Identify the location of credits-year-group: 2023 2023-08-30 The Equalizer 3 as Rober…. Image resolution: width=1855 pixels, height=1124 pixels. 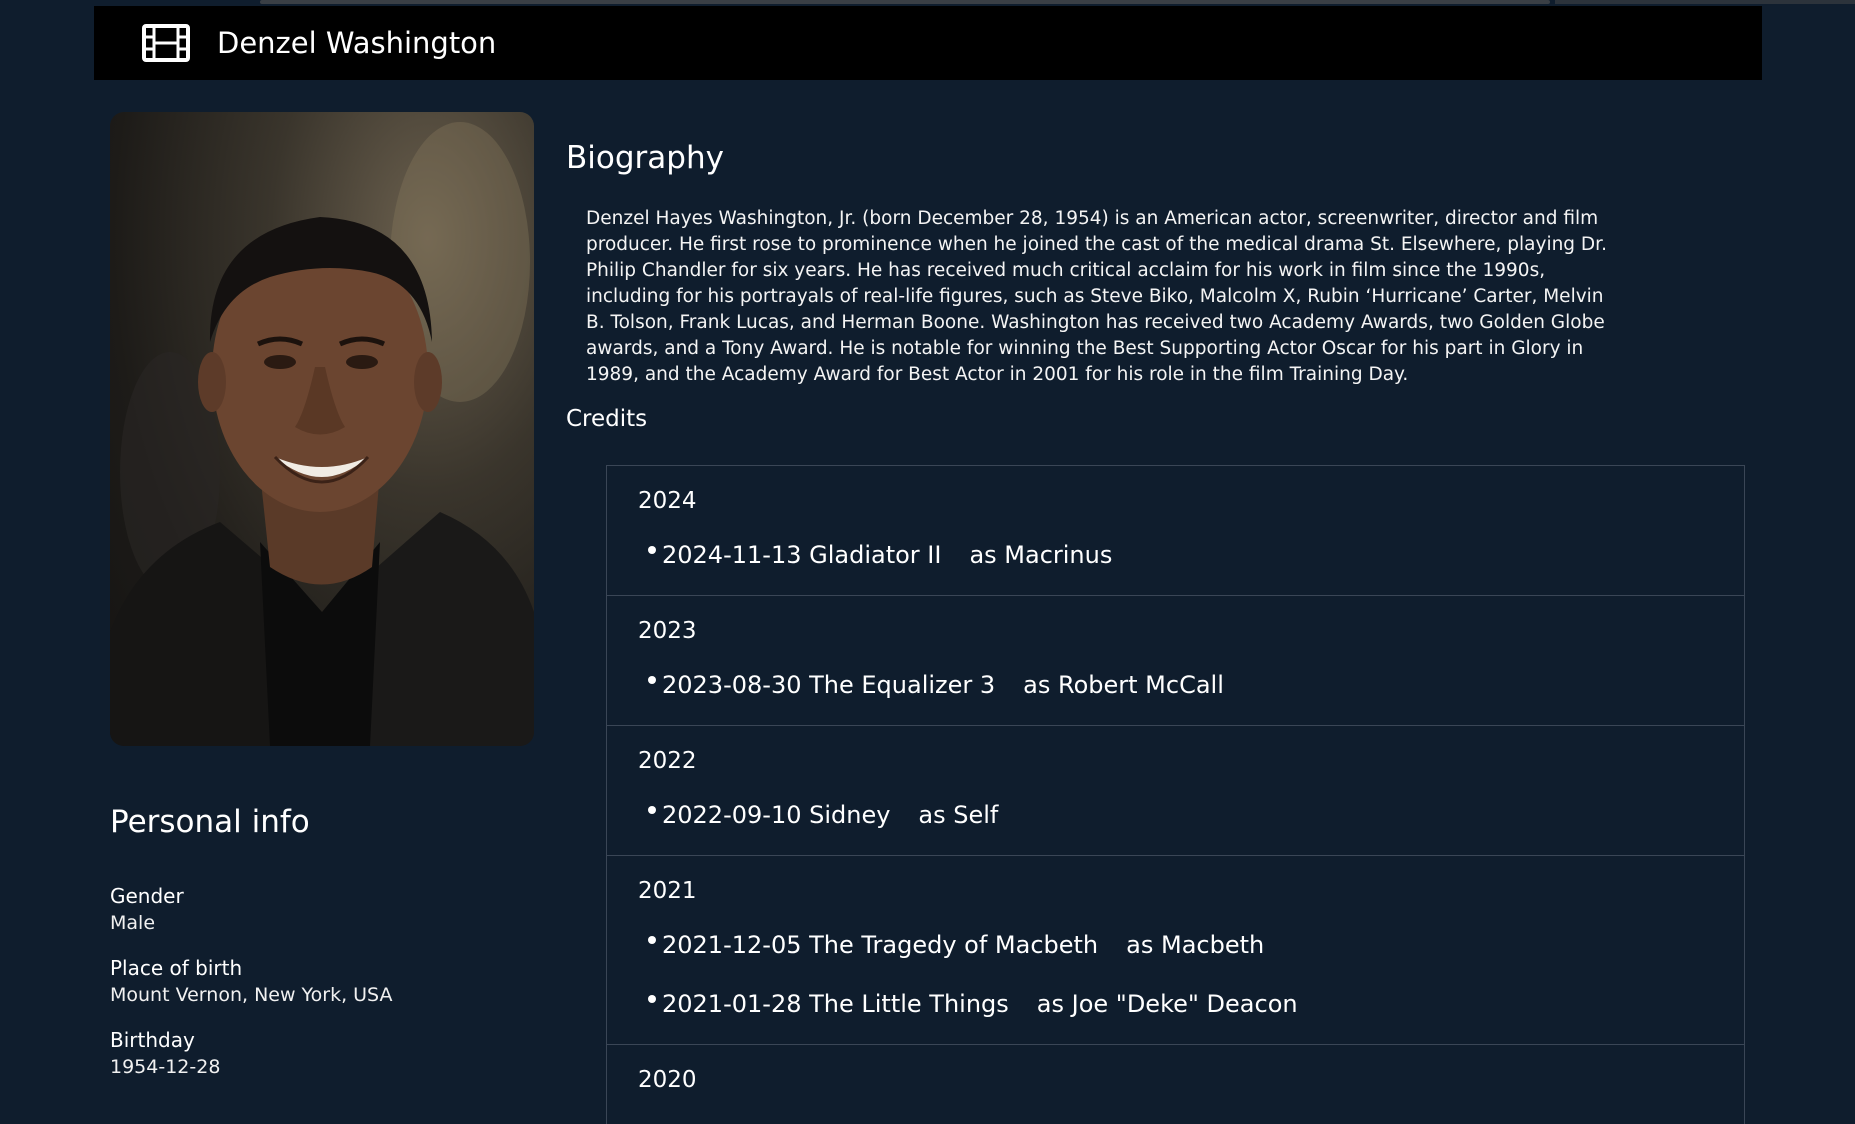
(1175, 660).